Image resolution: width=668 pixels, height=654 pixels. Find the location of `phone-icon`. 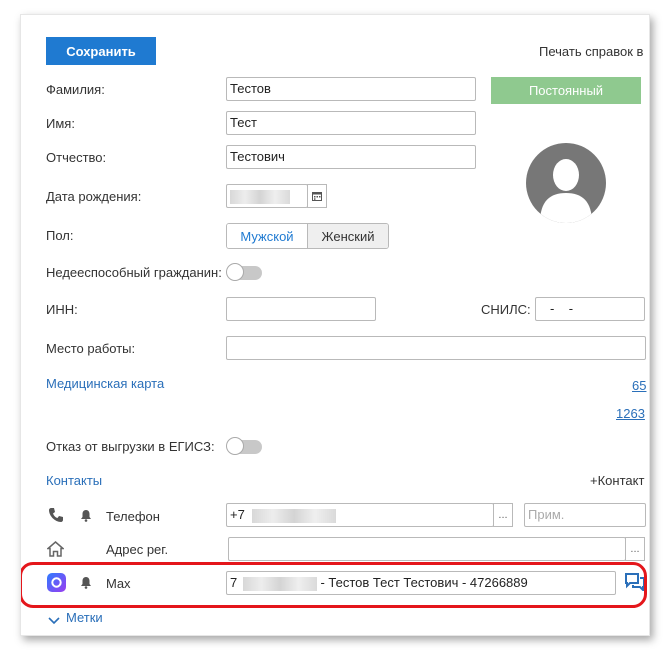

phone-icon is located at coordinates (56, 516).